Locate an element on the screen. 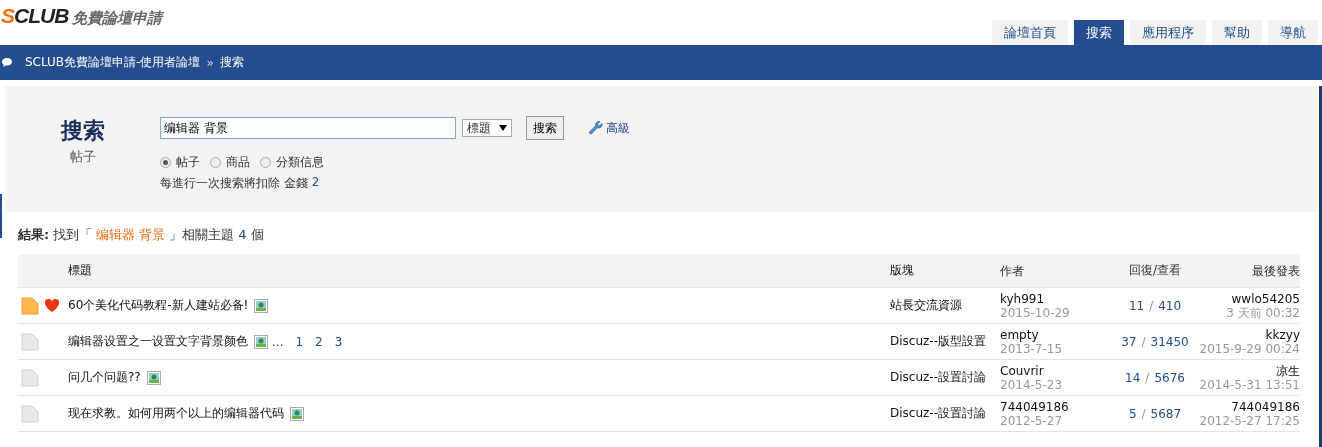 The height and width of the screenshot is (447, 1322). nav-tab: 搜索 is located at coordinates (1099, 32).